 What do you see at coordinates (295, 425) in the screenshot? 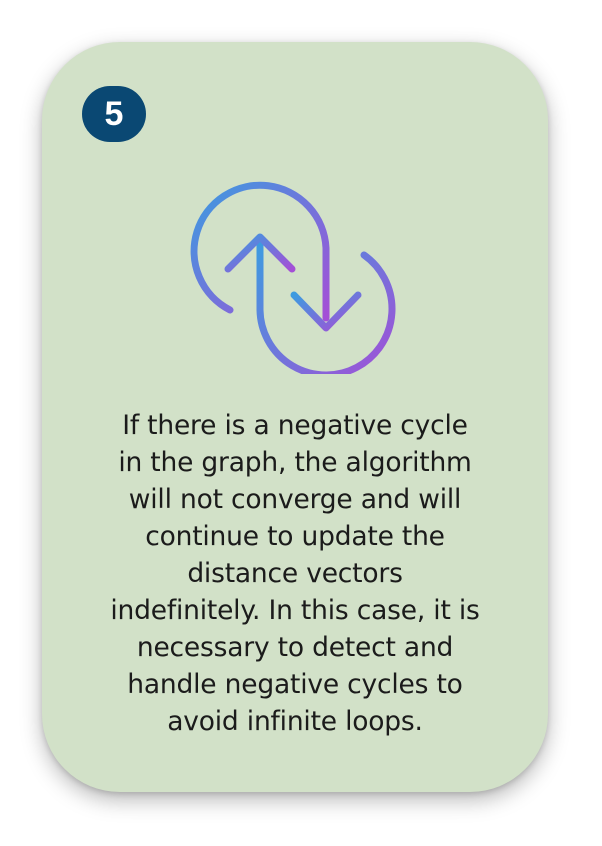
I see `description-line: If there is a negative cycle` at bounding box center [295, 425].